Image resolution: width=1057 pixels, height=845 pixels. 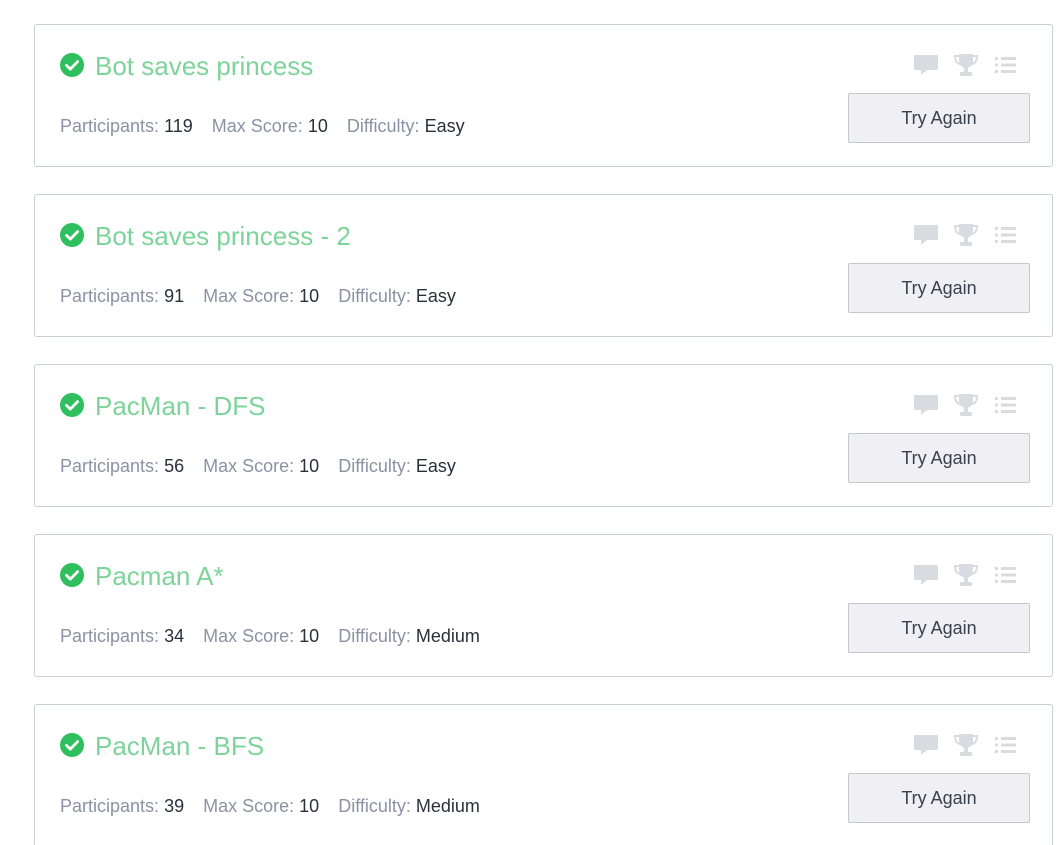 What do you see at coordinates (174, 296) in the screenshot?
I see `participants-value: 91` at bounding box center [174, 296].